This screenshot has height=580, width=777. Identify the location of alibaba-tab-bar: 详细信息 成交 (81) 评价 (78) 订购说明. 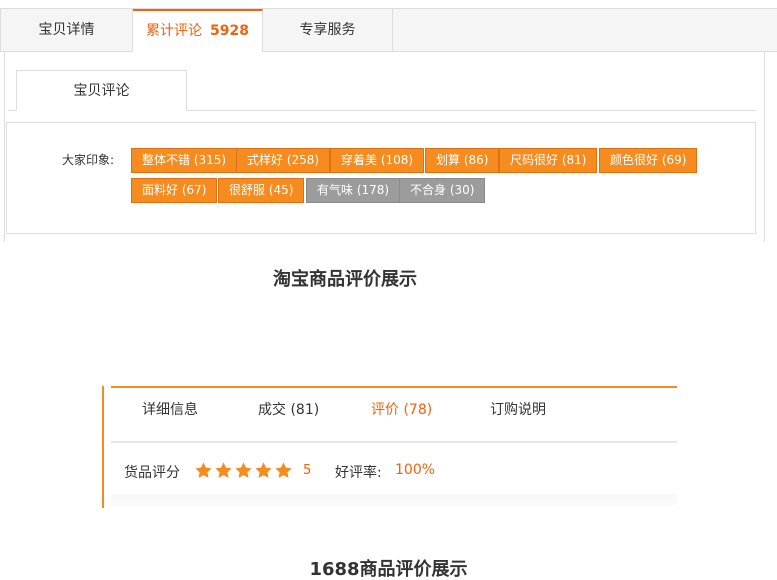
(394, 410).